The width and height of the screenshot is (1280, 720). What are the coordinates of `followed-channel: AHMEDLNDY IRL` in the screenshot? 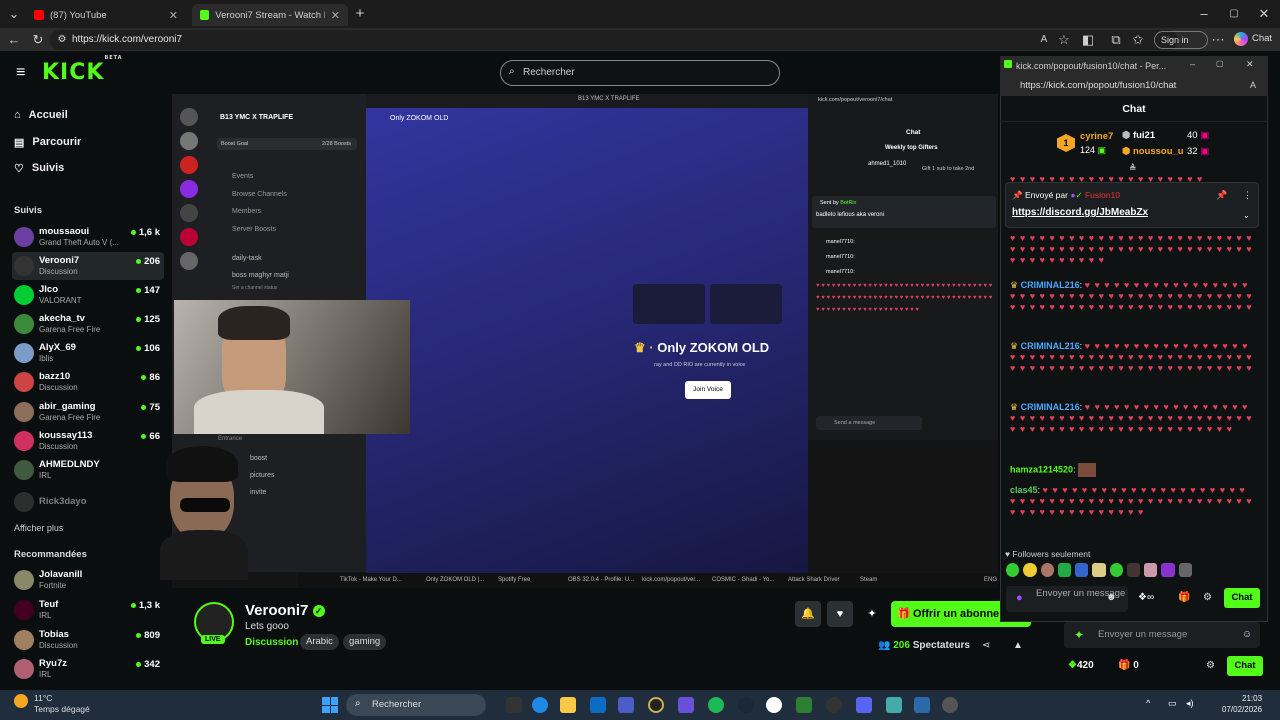 It's located at (88, 470).